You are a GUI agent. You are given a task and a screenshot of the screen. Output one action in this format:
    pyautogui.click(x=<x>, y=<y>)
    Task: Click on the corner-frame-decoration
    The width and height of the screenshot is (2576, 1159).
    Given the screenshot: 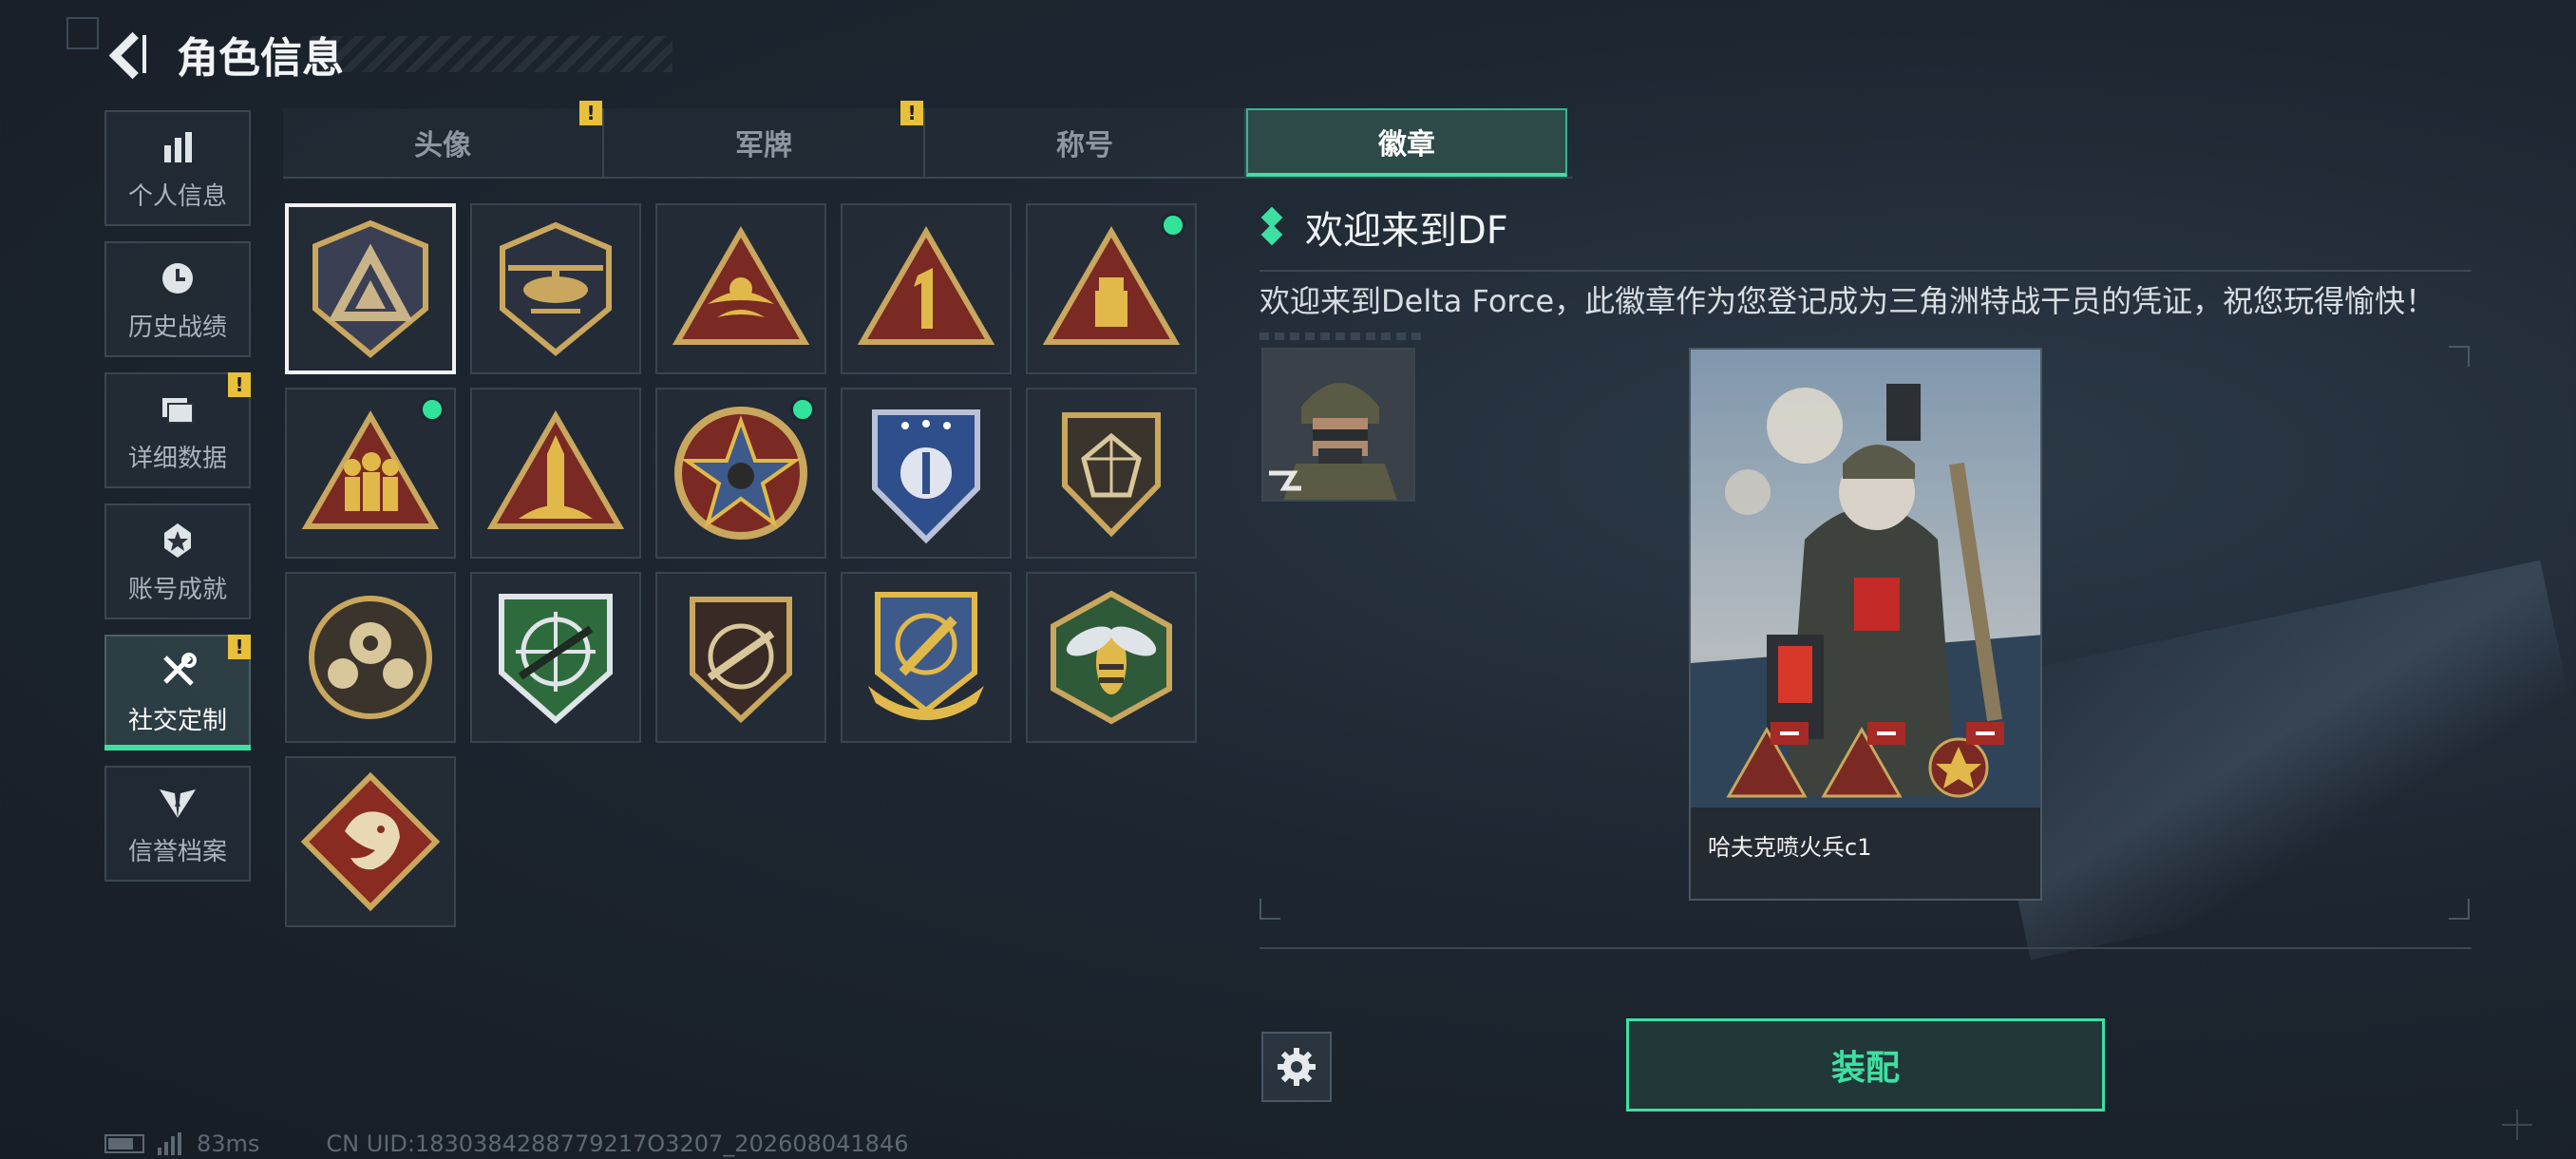 What is the action you would take?
    pyautogui.click(x=82, y=33)
    